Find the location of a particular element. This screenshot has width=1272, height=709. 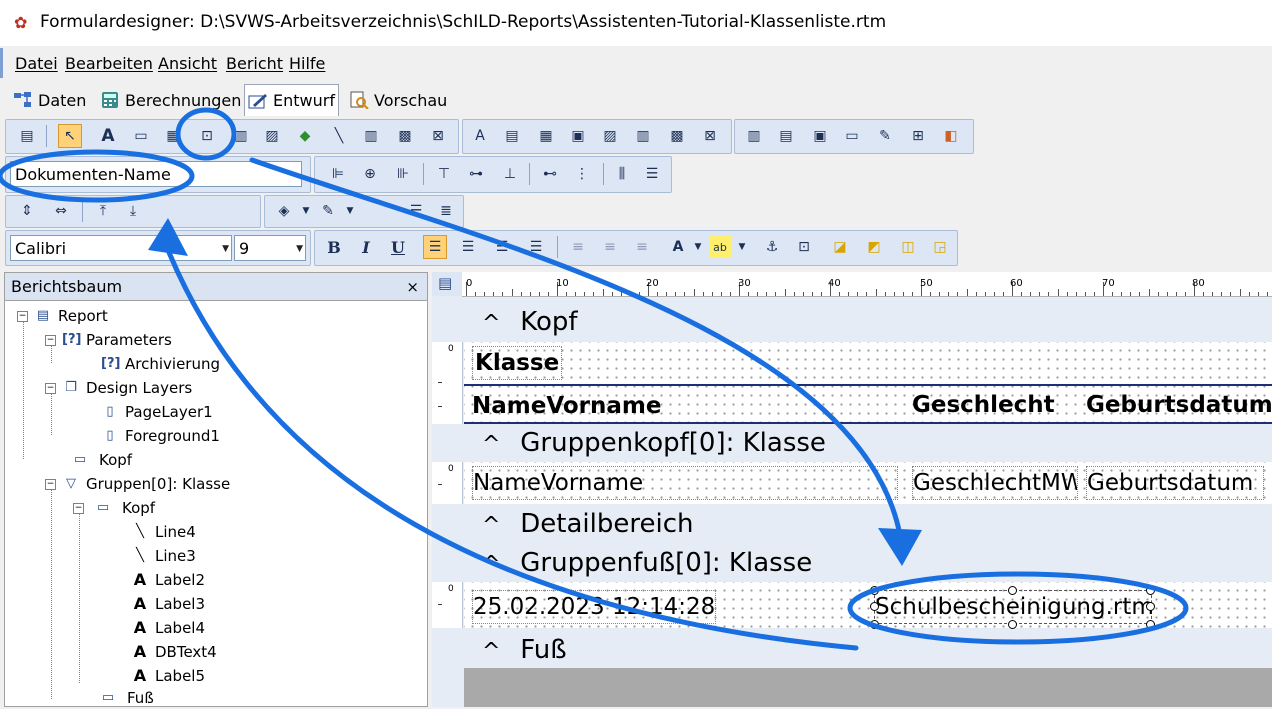

band-header-gruppenfuss: ^ Gruppenfuß[0]: Klasse is located at coordinates (868, 563).